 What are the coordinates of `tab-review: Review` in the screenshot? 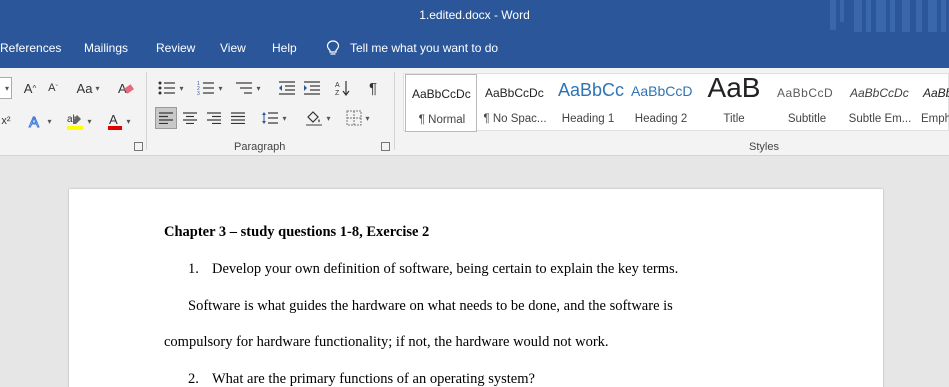 It's located at (175, 48).